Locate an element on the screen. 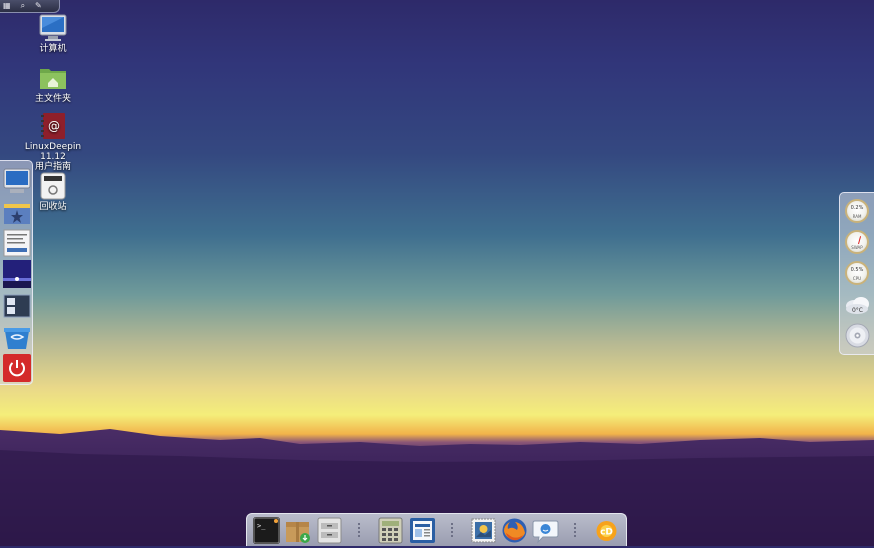 The width and height of the screenshot is (874, 548). address-book-icon: @ is located at coordinates (53, 126).